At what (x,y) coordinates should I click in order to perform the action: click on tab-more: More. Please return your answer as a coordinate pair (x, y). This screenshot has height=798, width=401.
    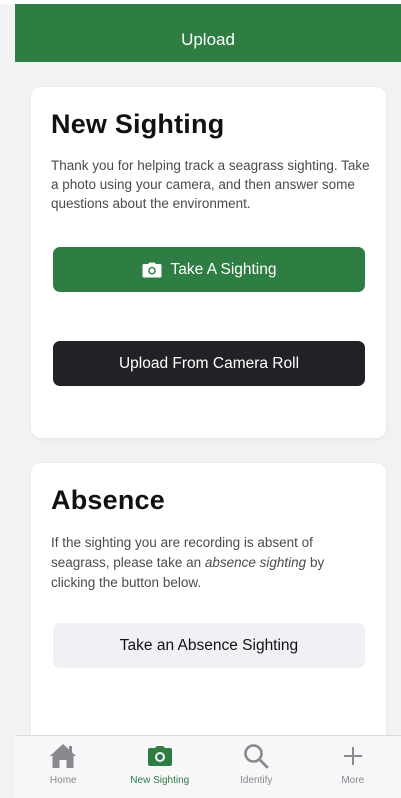
    Looking at the image, I should click on (353, 767).